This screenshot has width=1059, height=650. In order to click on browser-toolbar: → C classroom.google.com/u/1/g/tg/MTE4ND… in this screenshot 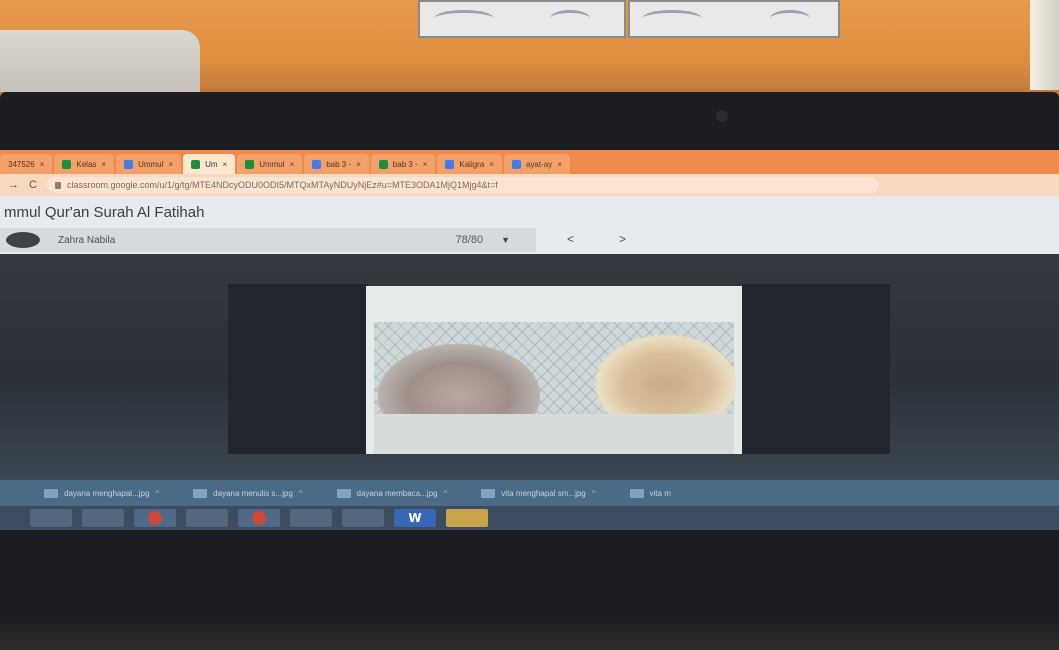, I will do `click(529, 185)`.